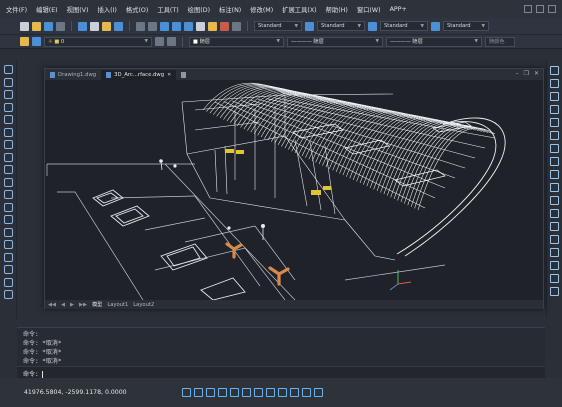 The height and width of the screenshot is (407, 562). What do you see at coordinates (106, 26) in the screenshot?
I see `paste-icon` at bounding box center [106, 26].